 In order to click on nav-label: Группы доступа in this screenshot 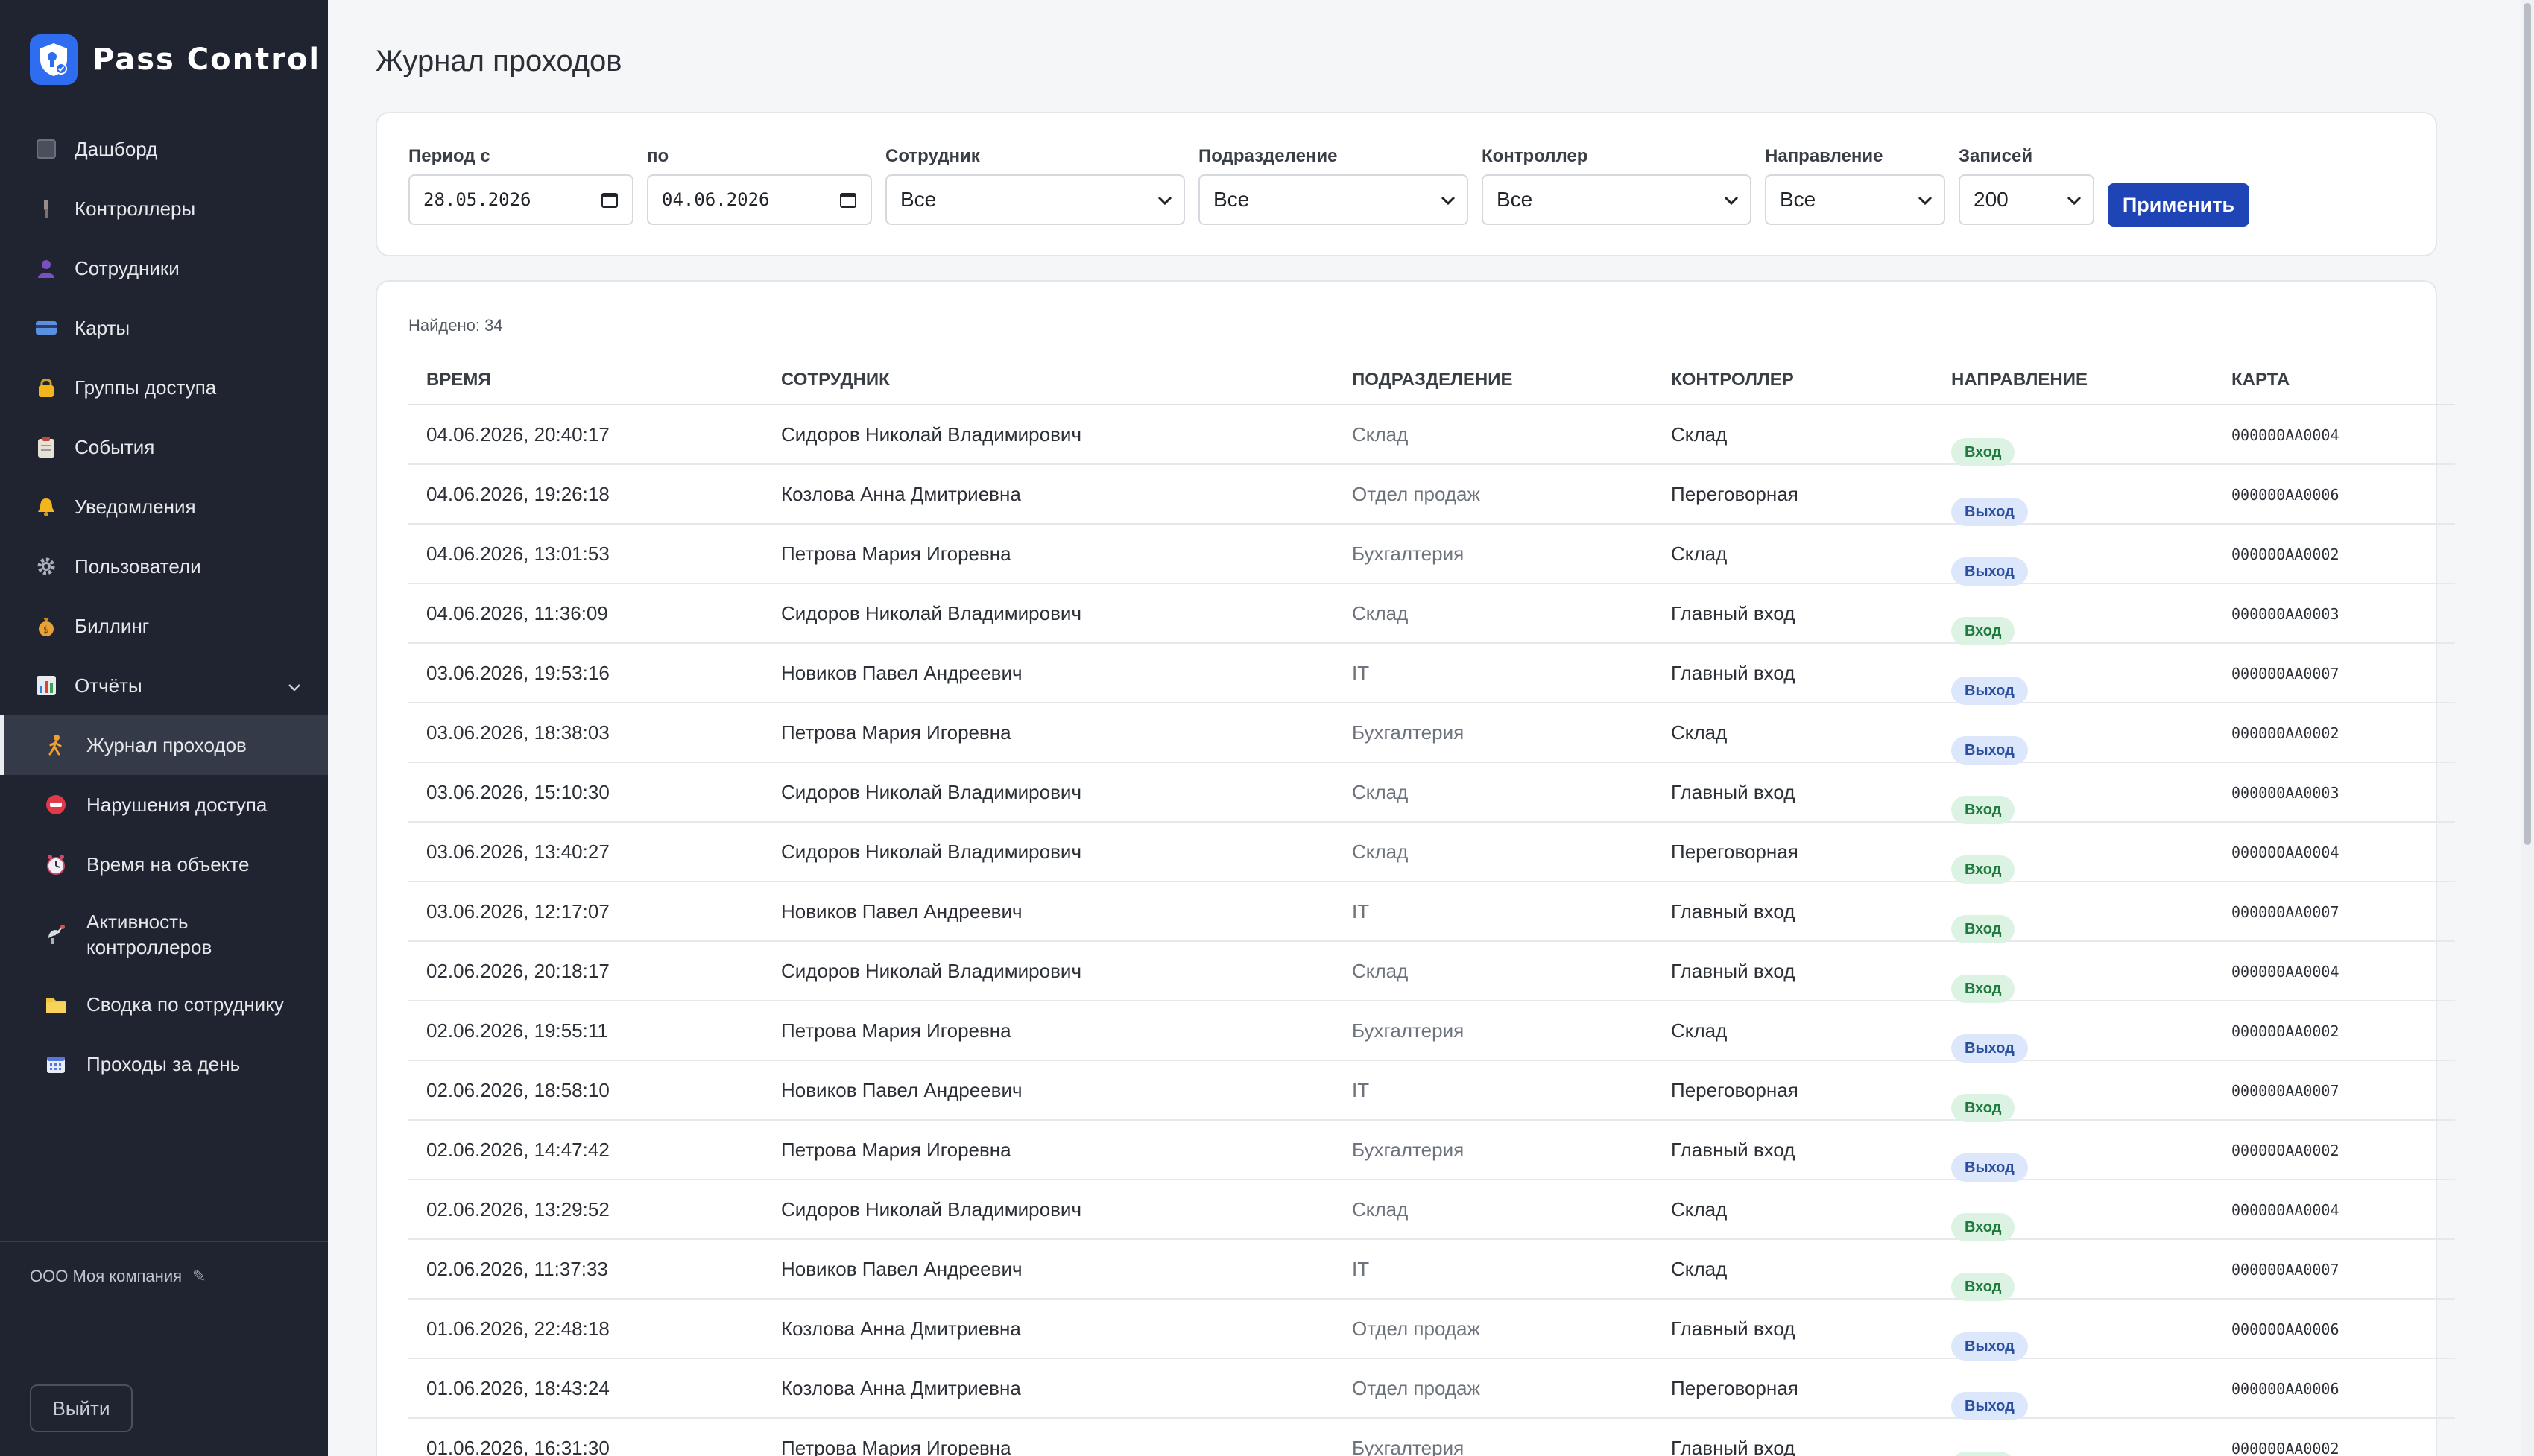, I will do `click(146, 387)`.